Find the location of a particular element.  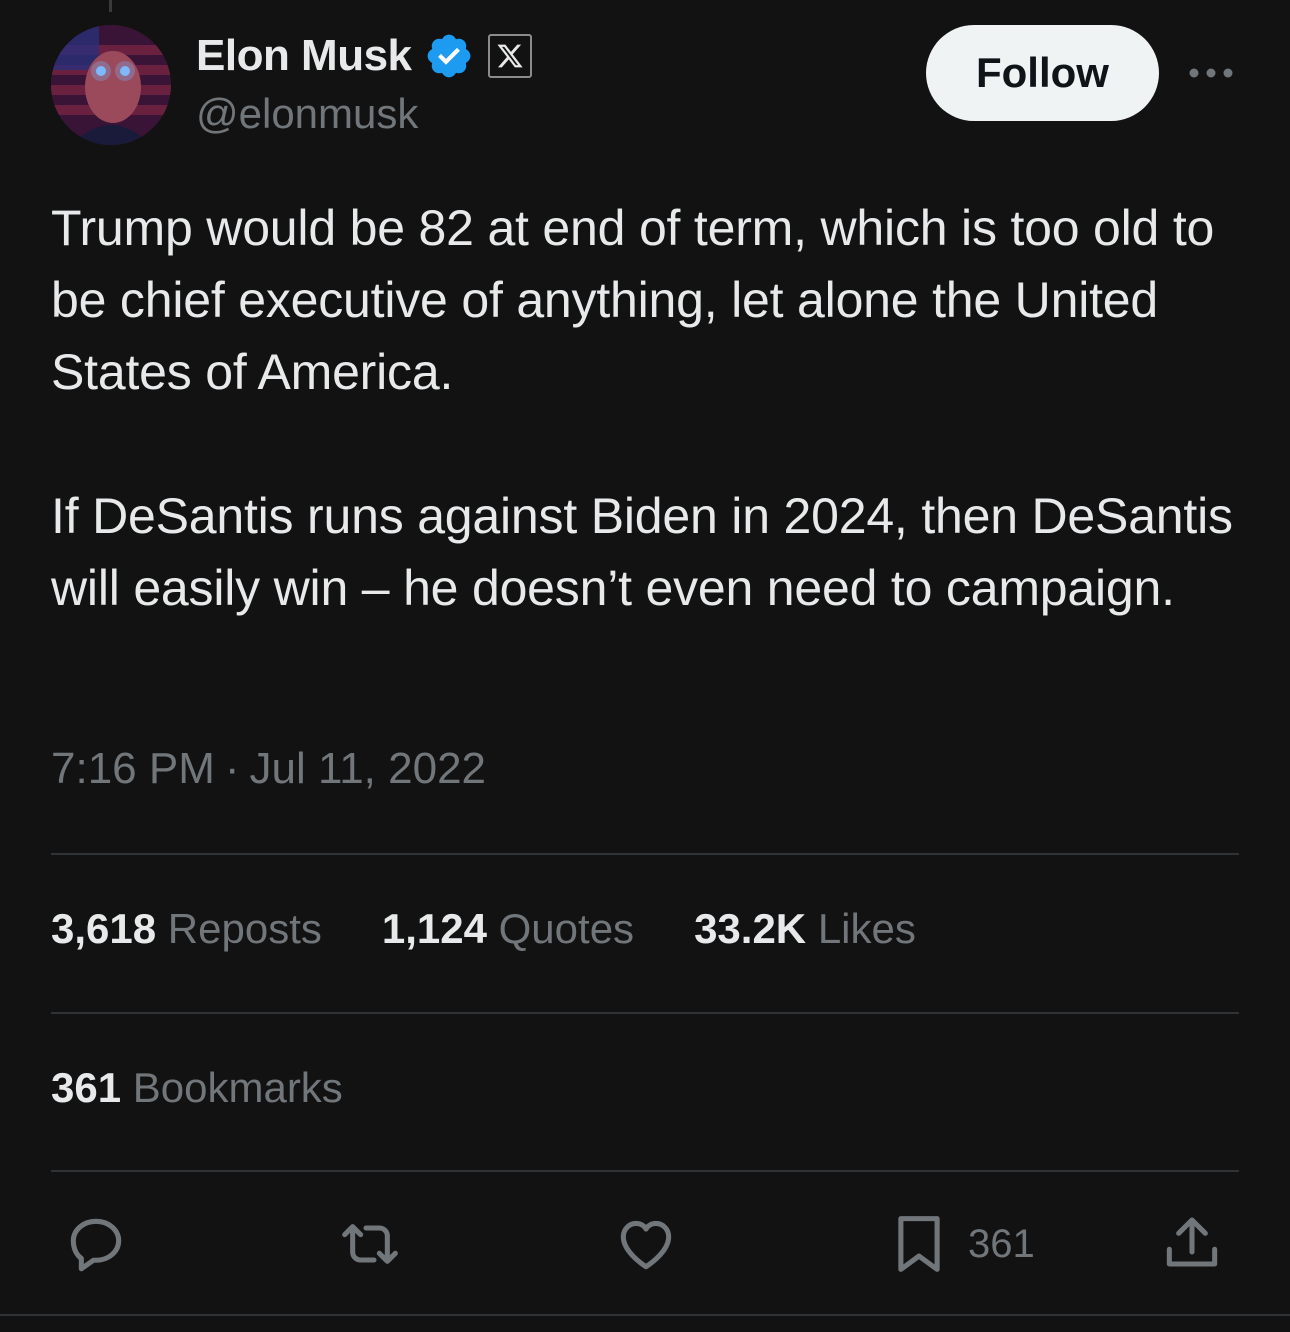

likes-stat: 33.2K Likes is located at coordinates (805, 929).